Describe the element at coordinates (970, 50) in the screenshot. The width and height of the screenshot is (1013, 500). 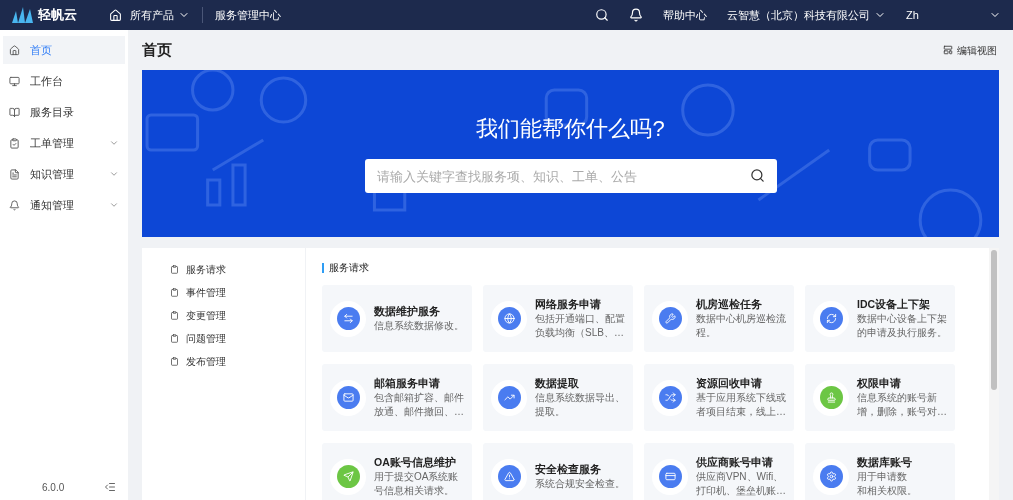
I see `edit-view-button: 编辑视图` at that location.